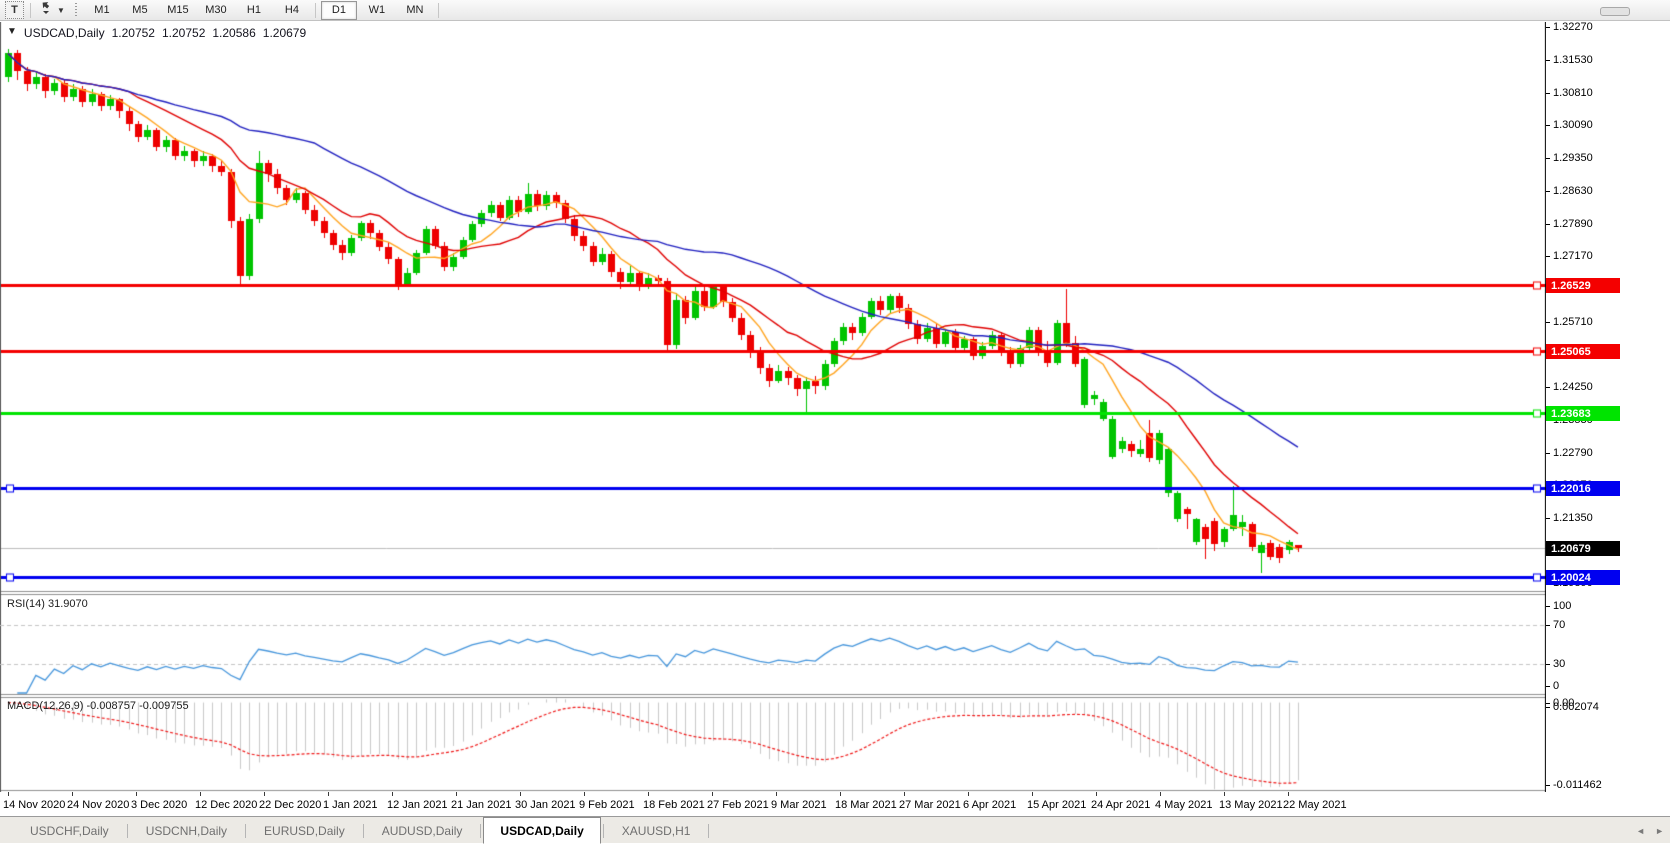 The width and height of the screenshot is (1670, 844). I want to click on macd-axis-tick-label: -0.011462, so click(1577, 785).